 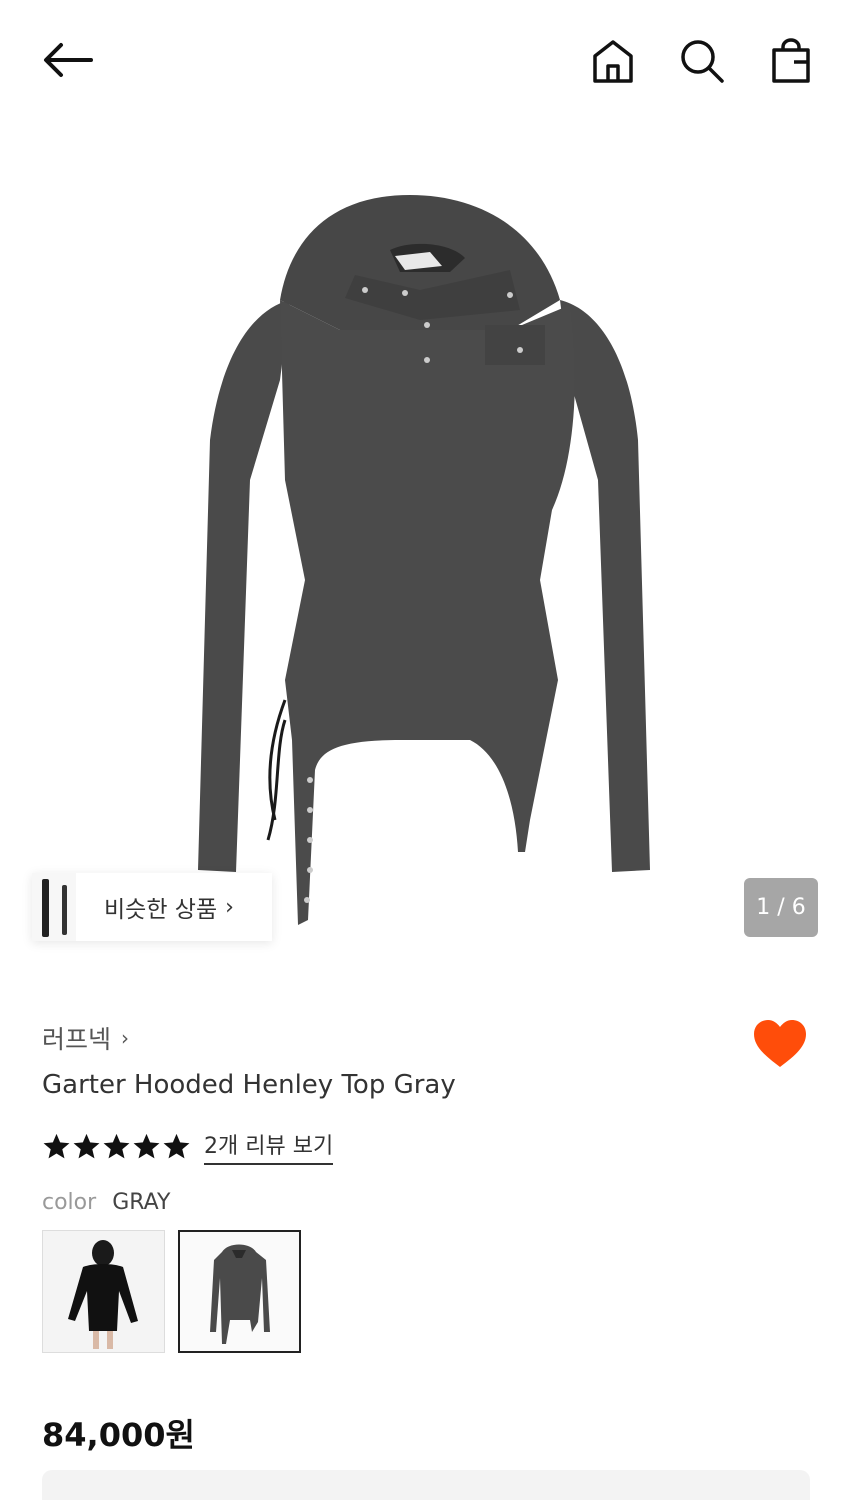 I want to click on gray-variant-thumbnail, so click(x=239, y=1291).